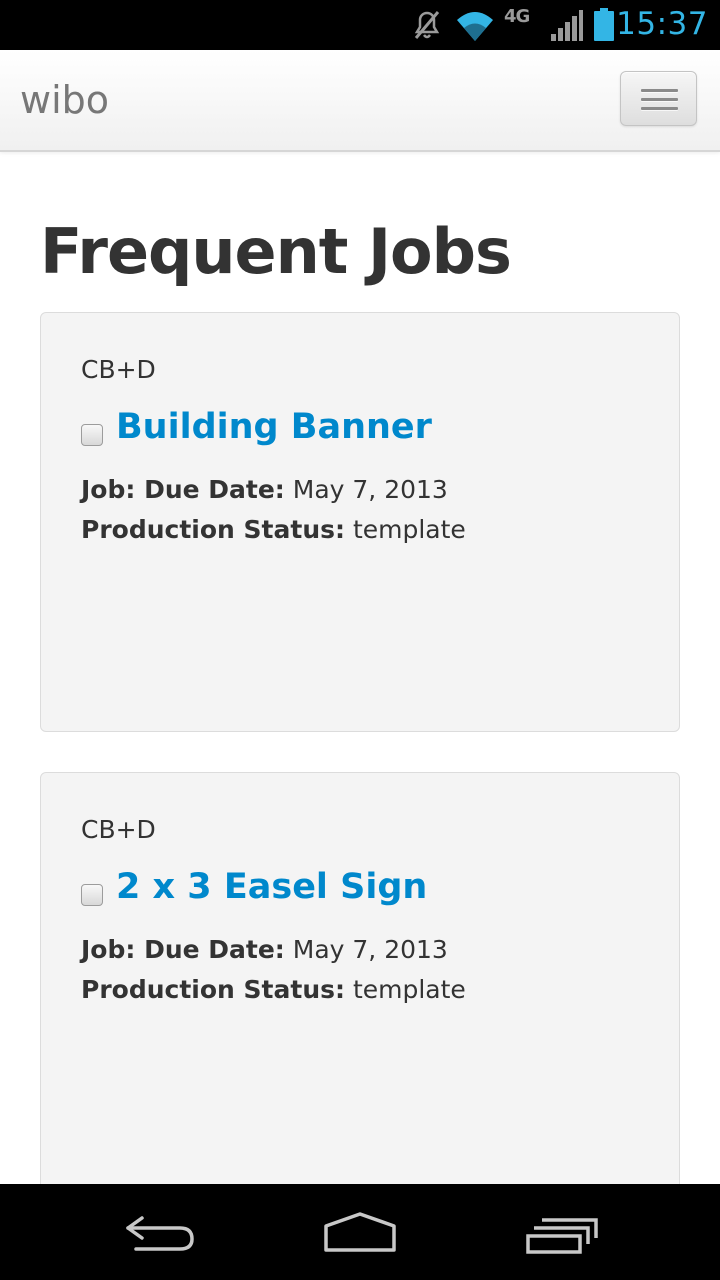  I want to click on battery-icon, so click(604, 24).